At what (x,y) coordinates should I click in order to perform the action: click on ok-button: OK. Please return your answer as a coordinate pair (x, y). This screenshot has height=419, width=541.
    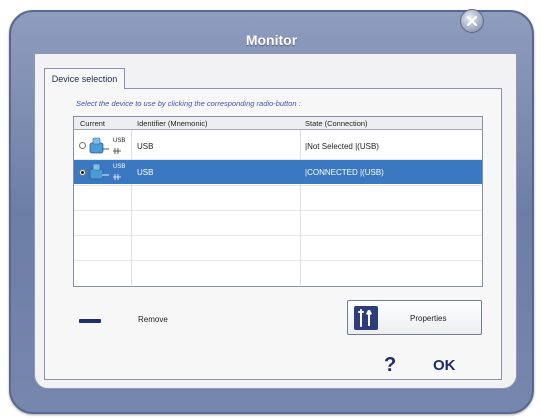
    Looking at the image, I should click on (444, 365).